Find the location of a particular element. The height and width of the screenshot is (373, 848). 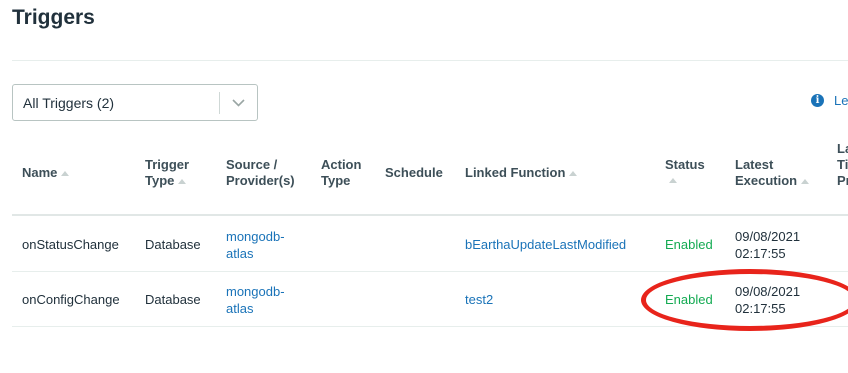

info-icon: i is located at coordinates (817, 100).